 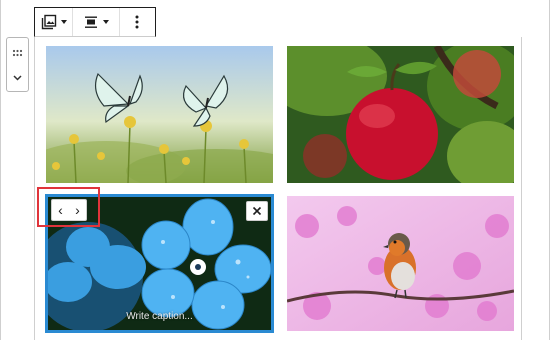 I want to click on align-icon, so click(x=90, y=22).